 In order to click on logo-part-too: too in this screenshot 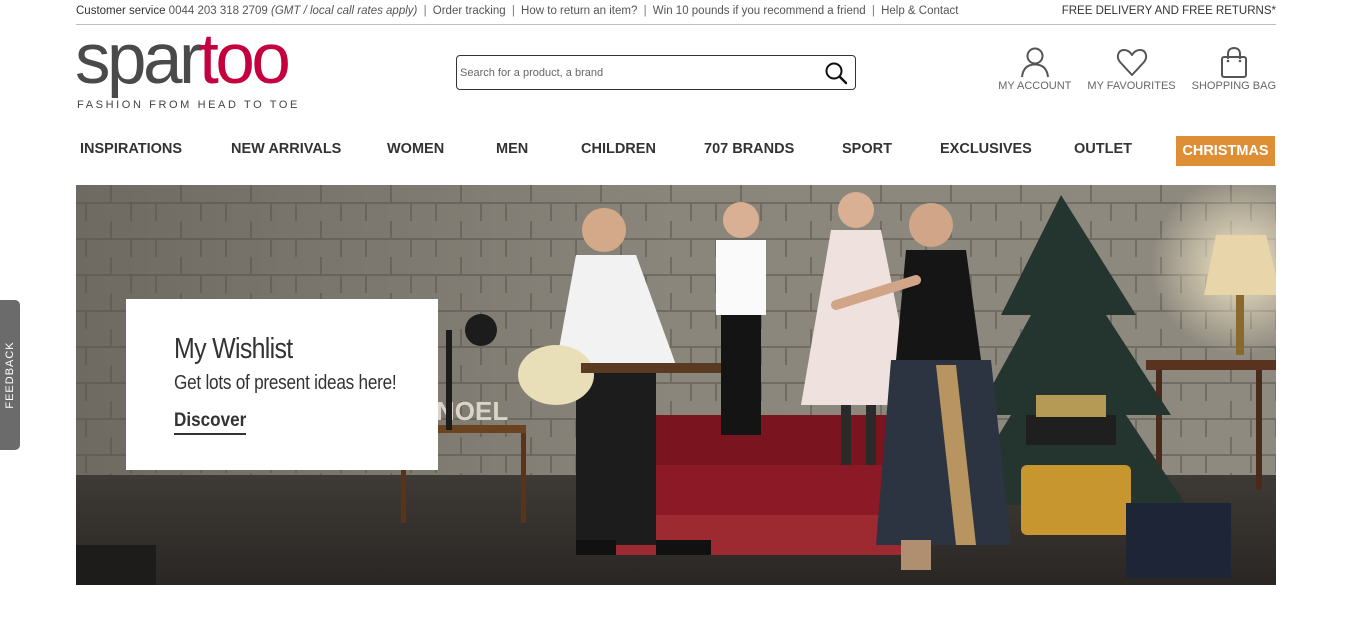, I will do `click(245, 59)`.